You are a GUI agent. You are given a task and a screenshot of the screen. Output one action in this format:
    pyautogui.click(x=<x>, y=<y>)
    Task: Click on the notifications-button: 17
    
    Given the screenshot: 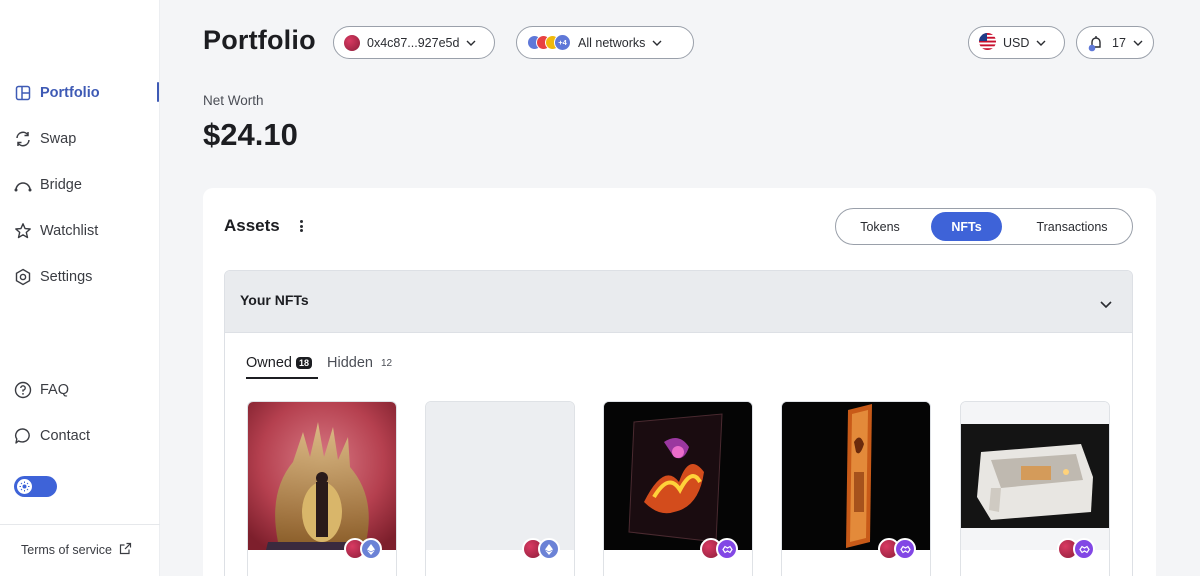 What is the action you would take?
    pyautogui.click(x=1115, y=42)
    